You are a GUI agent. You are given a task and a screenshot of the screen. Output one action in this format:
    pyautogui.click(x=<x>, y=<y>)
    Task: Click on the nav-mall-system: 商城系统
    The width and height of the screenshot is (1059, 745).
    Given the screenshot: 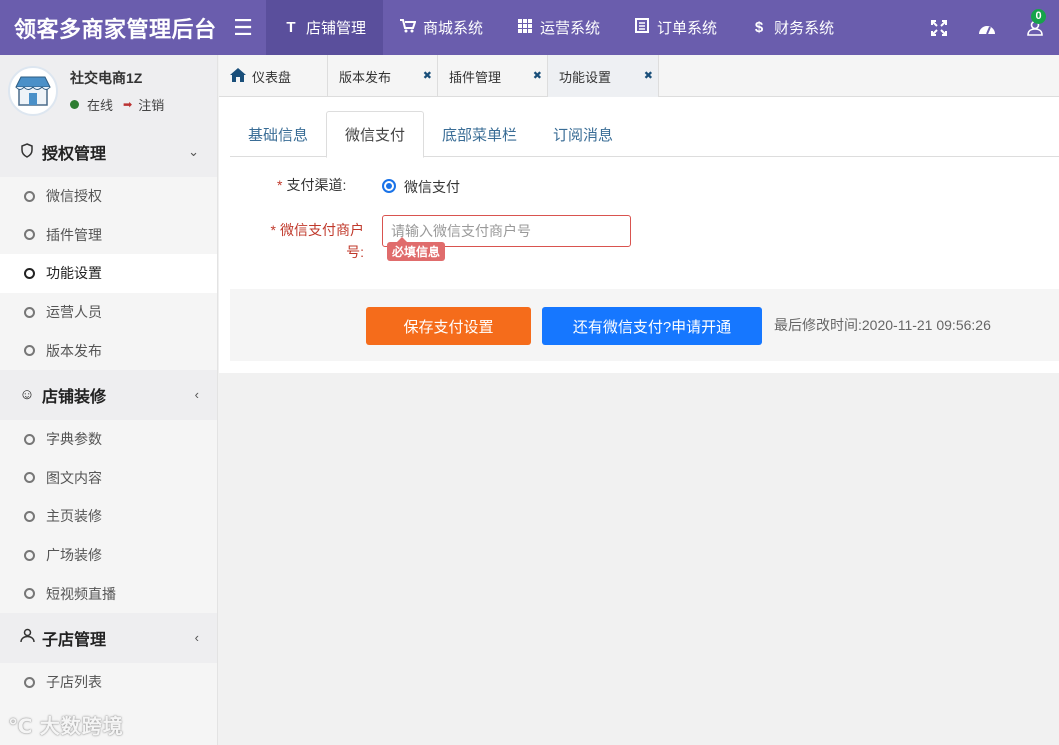 What is the action you would take?
    pyautogui.click(x=441, y=27)
    